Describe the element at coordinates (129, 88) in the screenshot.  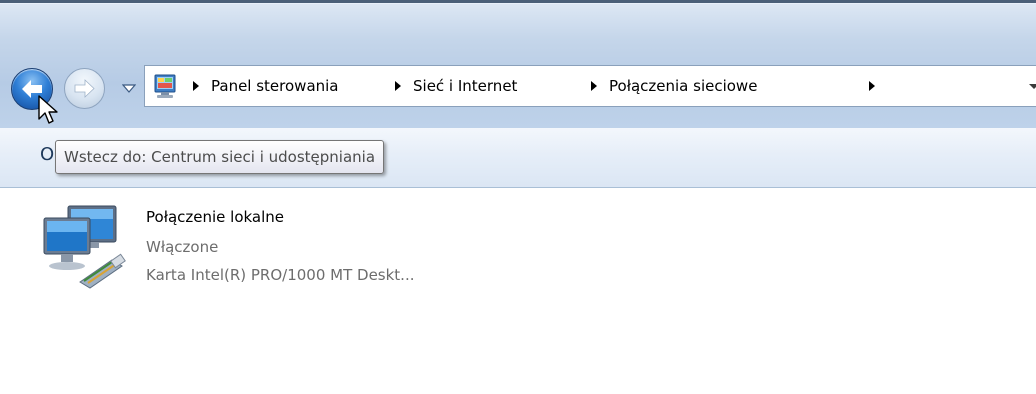
I see `recent-pages-button` at that location.